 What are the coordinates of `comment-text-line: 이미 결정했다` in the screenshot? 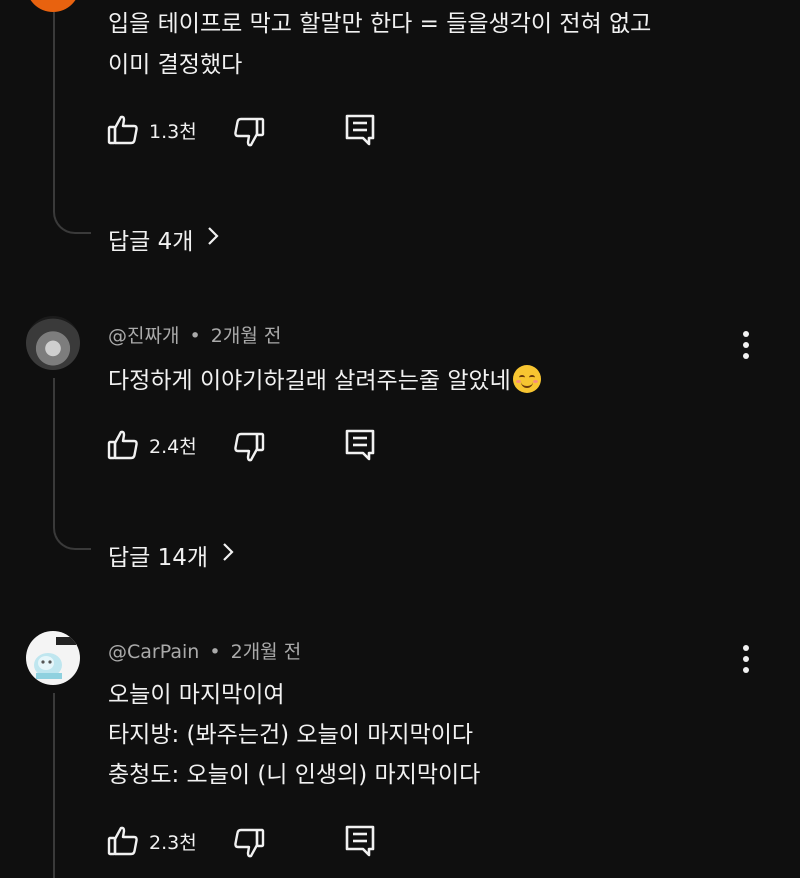 It's located at (175, 65).